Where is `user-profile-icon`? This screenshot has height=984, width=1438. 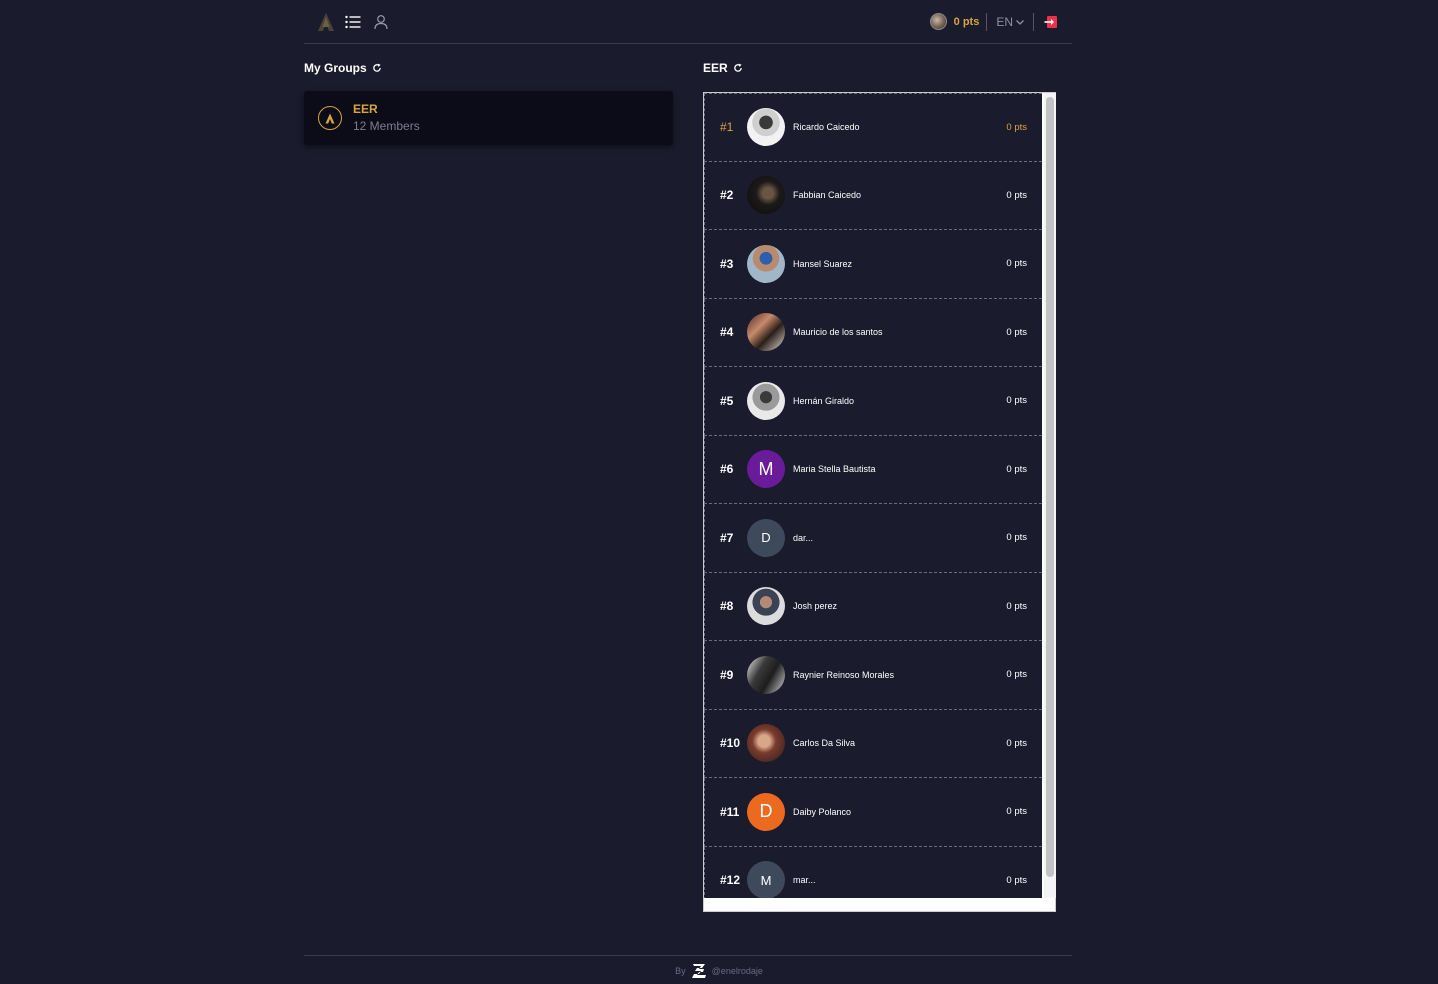 user-profile-icon is located at coordinates (381, 22).